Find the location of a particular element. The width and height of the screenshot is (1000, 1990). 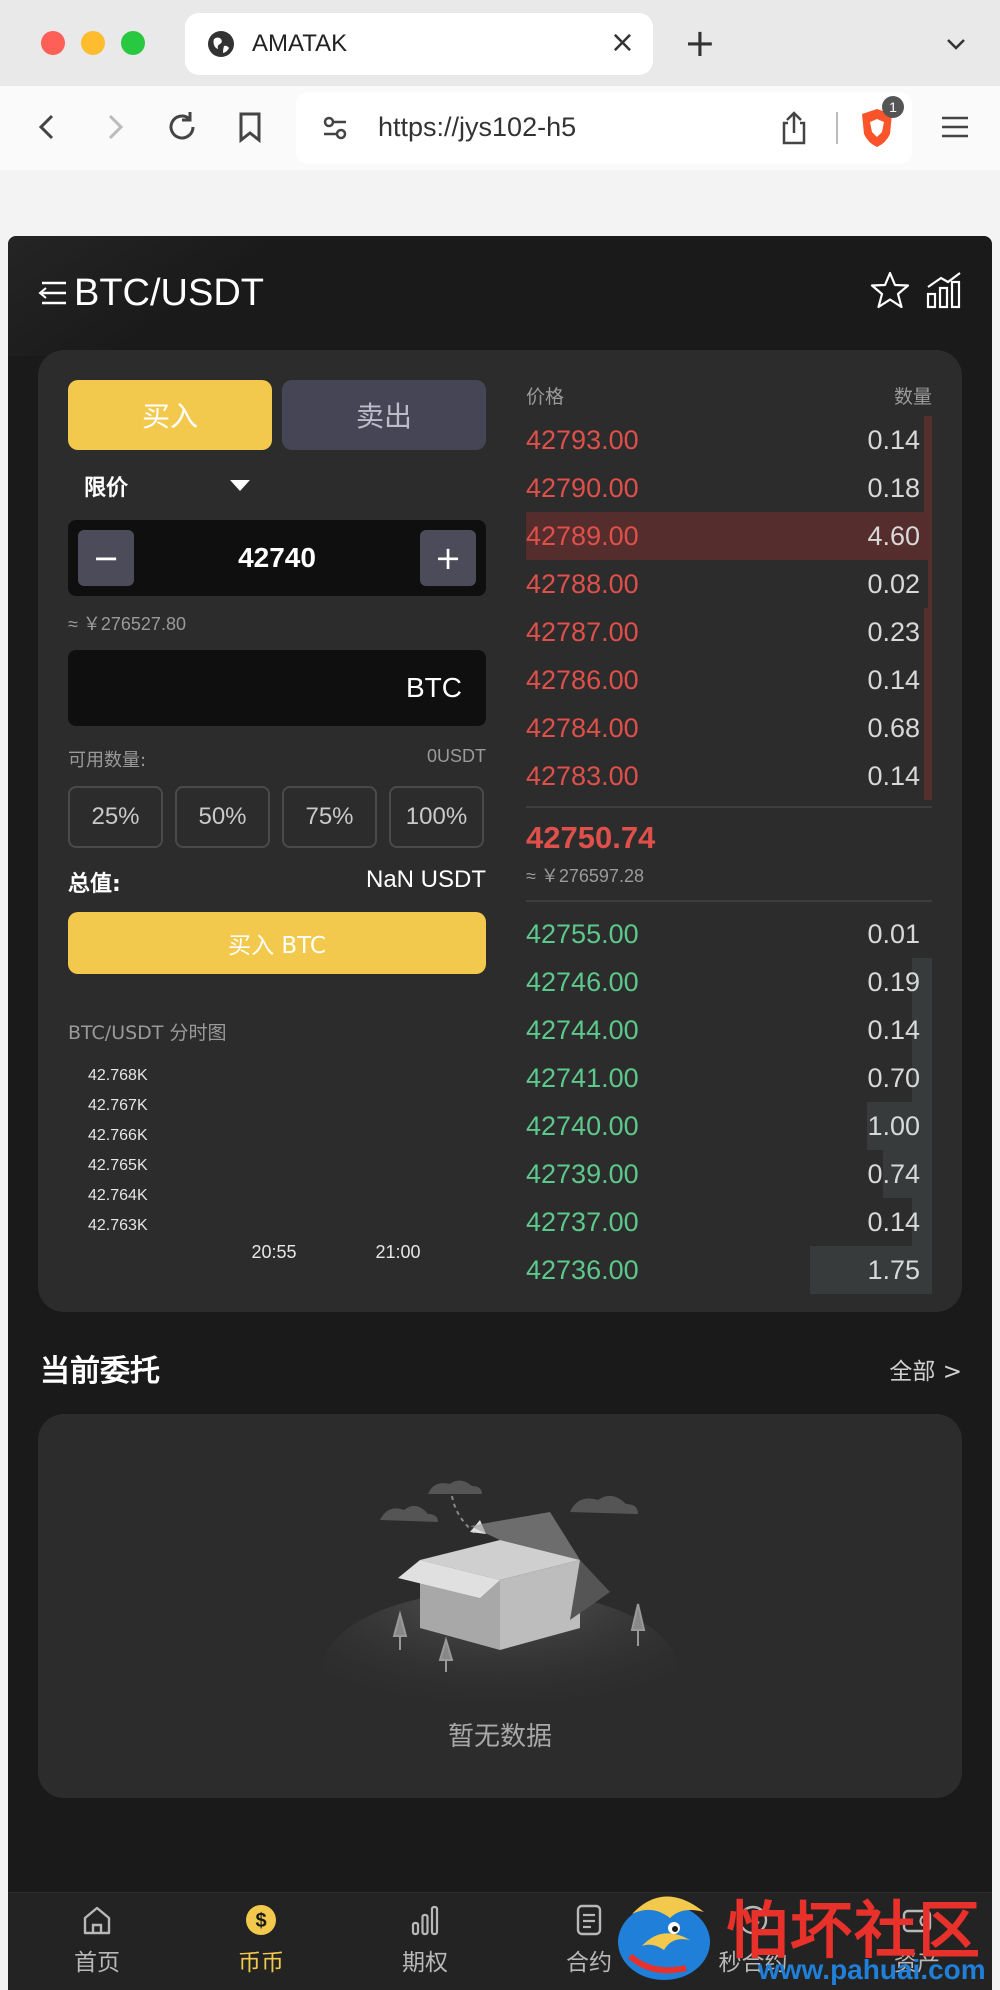

order-type-select: 限价 is located at coordinates (106, 486).